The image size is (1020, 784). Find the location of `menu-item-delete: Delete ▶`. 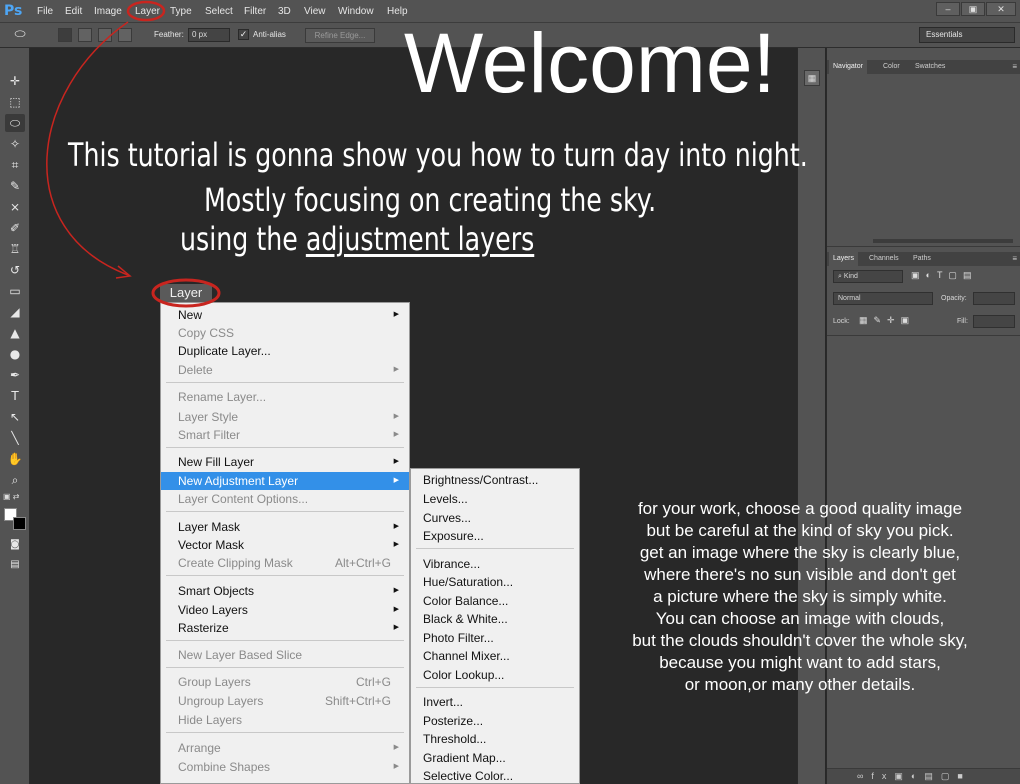

menu-item-delete: Delete ▶ is located at coordinates (285, 370).